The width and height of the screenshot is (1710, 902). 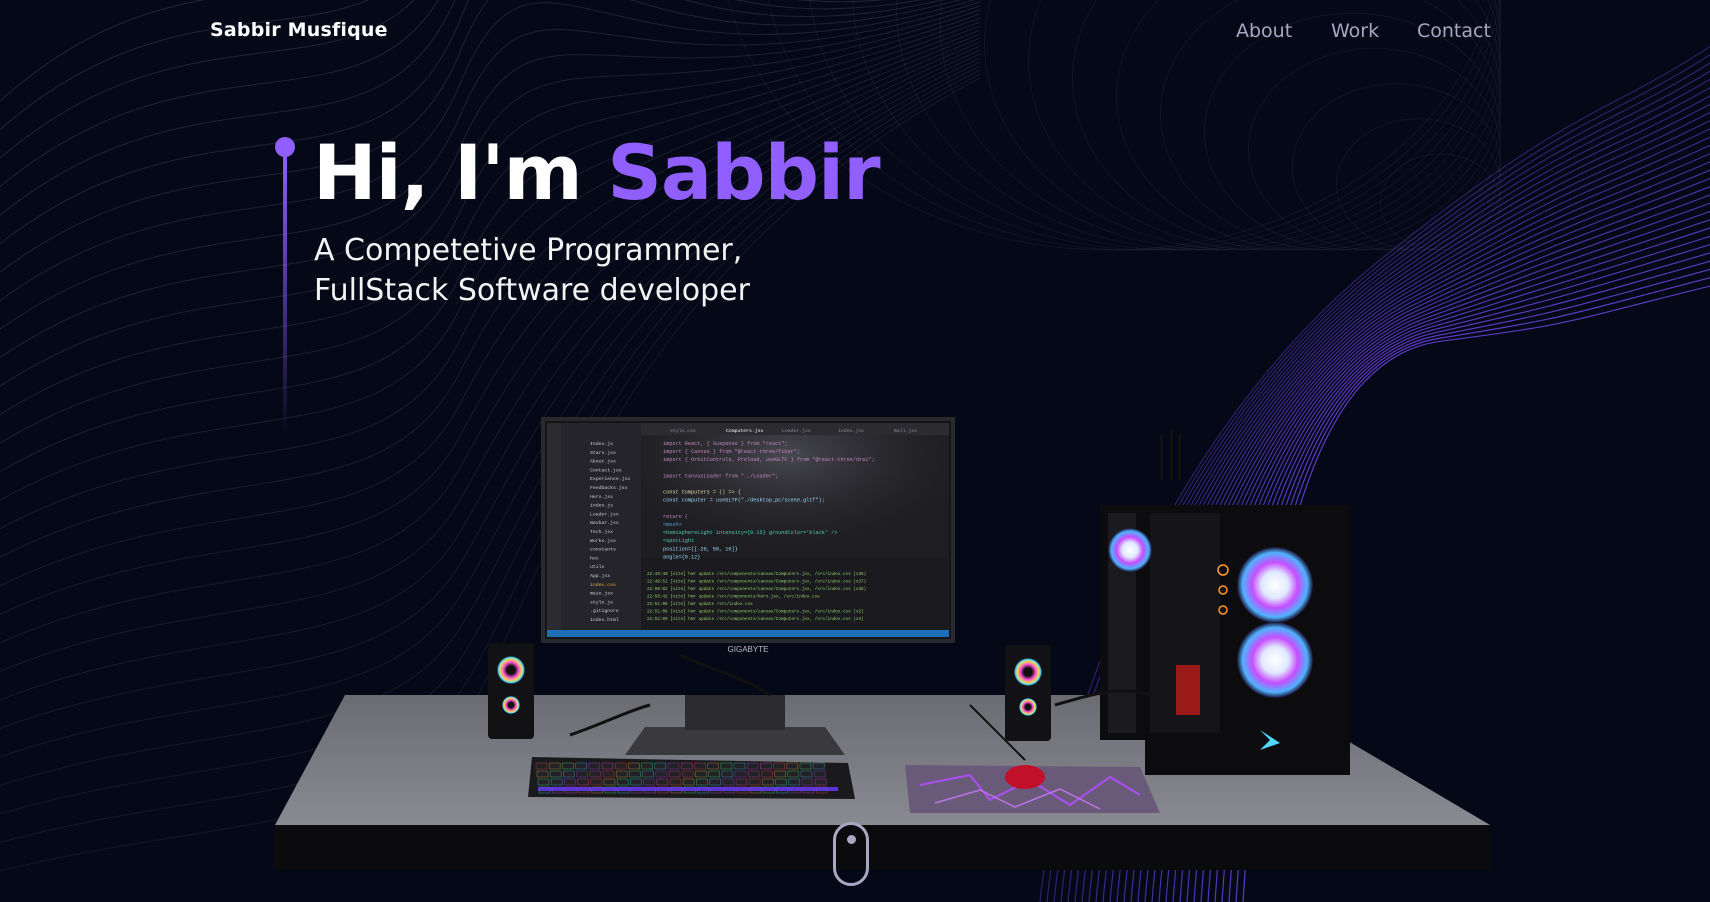 I want to click on navbar: Sabbir Musfique About Work Contact, so click(x=855, y=32).